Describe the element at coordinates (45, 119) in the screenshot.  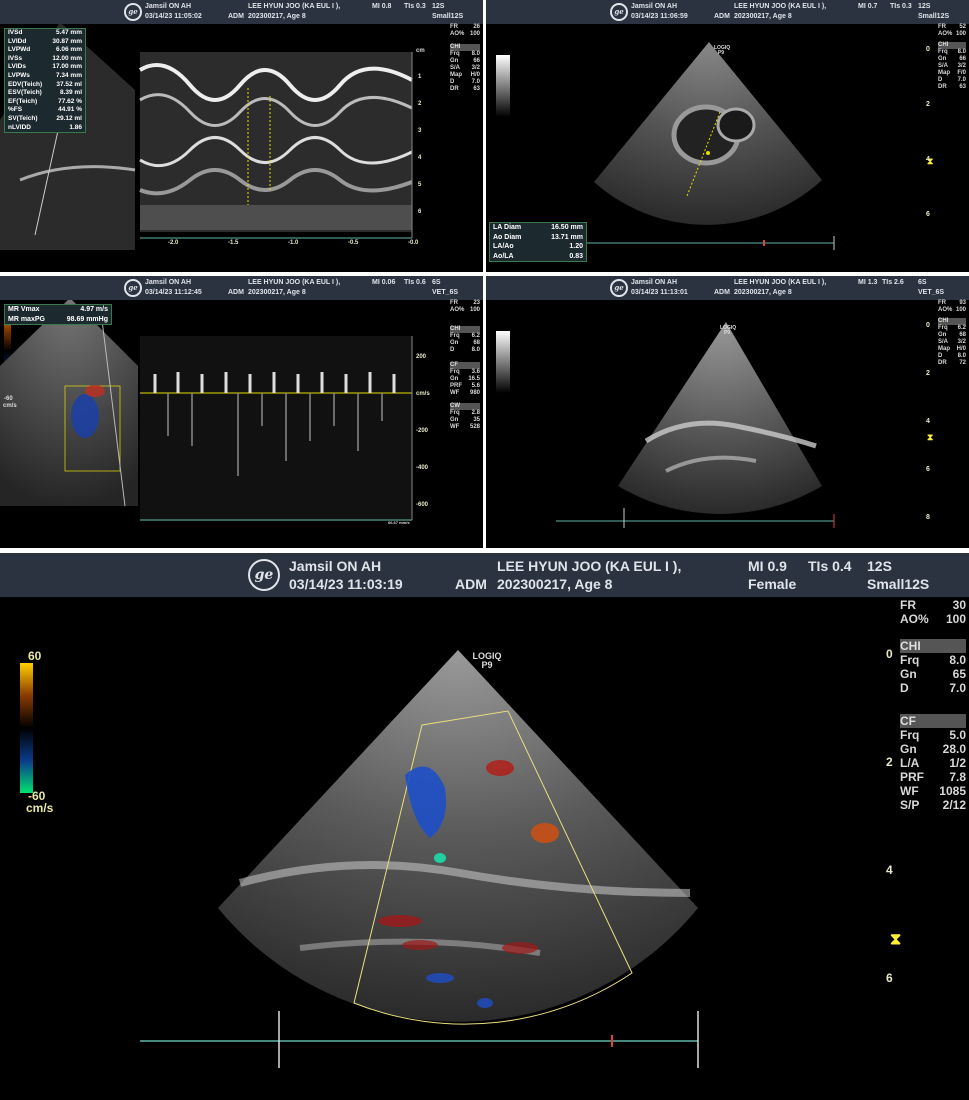
I see `param-row: SV(Teich) 29.12 ml` at that location.